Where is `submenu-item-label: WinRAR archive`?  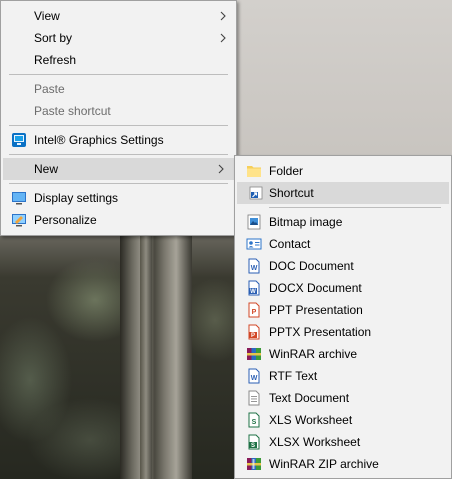 submenu-item-label: WinRAR archive is located at coordinates (313, 354).